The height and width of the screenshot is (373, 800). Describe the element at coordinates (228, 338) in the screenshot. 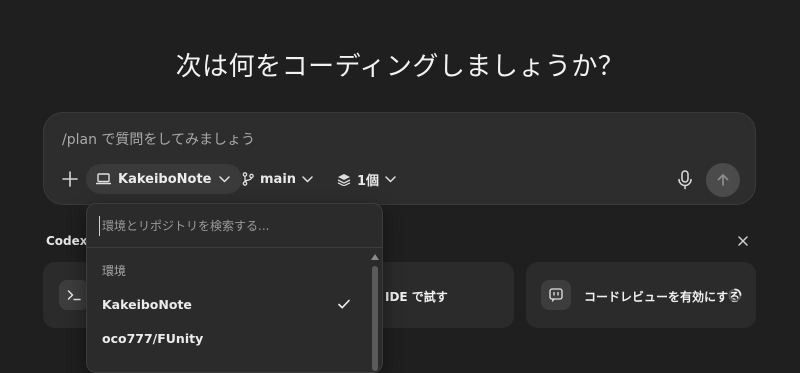

I see `dropdown-item-funity: oco777/FUnity` at that location.